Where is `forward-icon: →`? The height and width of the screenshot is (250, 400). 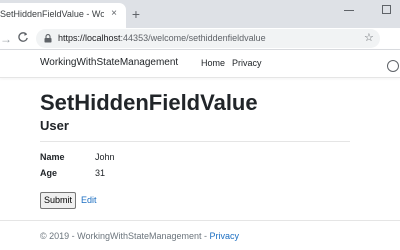
forward-icon: → is located at coordinates (6, 39).